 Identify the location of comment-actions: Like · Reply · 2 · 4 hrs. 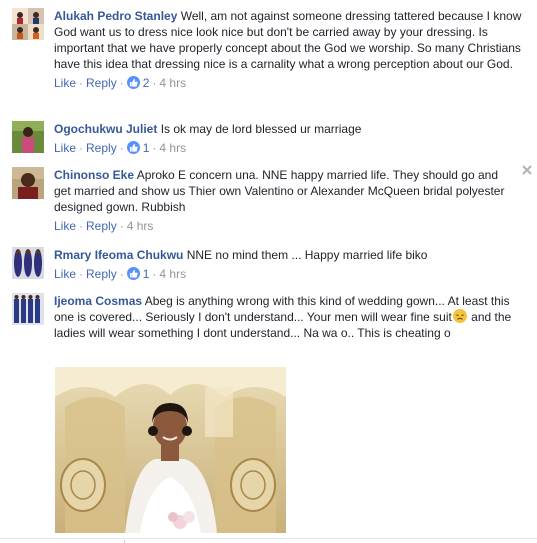
(120, 83).